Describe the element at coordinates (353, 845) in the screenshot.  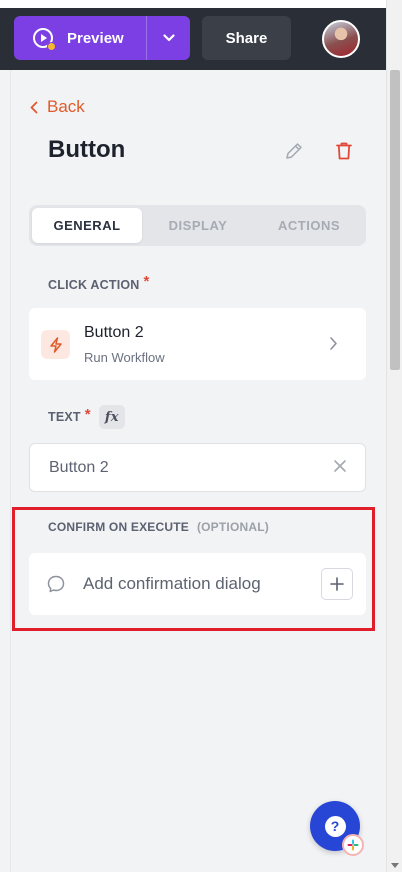
I see `slack-icon` at that location.